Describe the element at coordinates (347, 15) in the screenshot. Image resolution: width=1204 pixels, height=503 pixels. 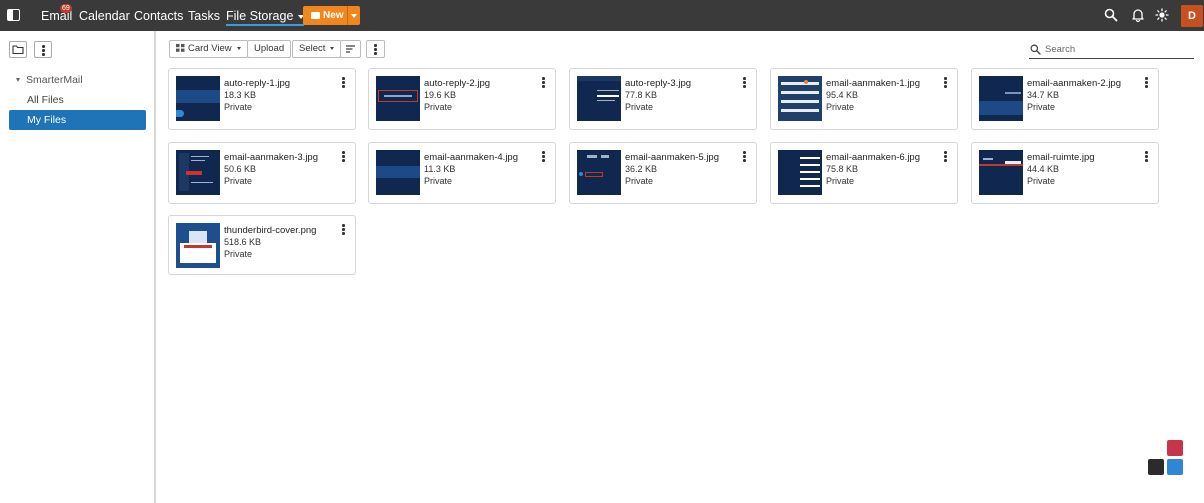
I see `new-button-divider` at that location.